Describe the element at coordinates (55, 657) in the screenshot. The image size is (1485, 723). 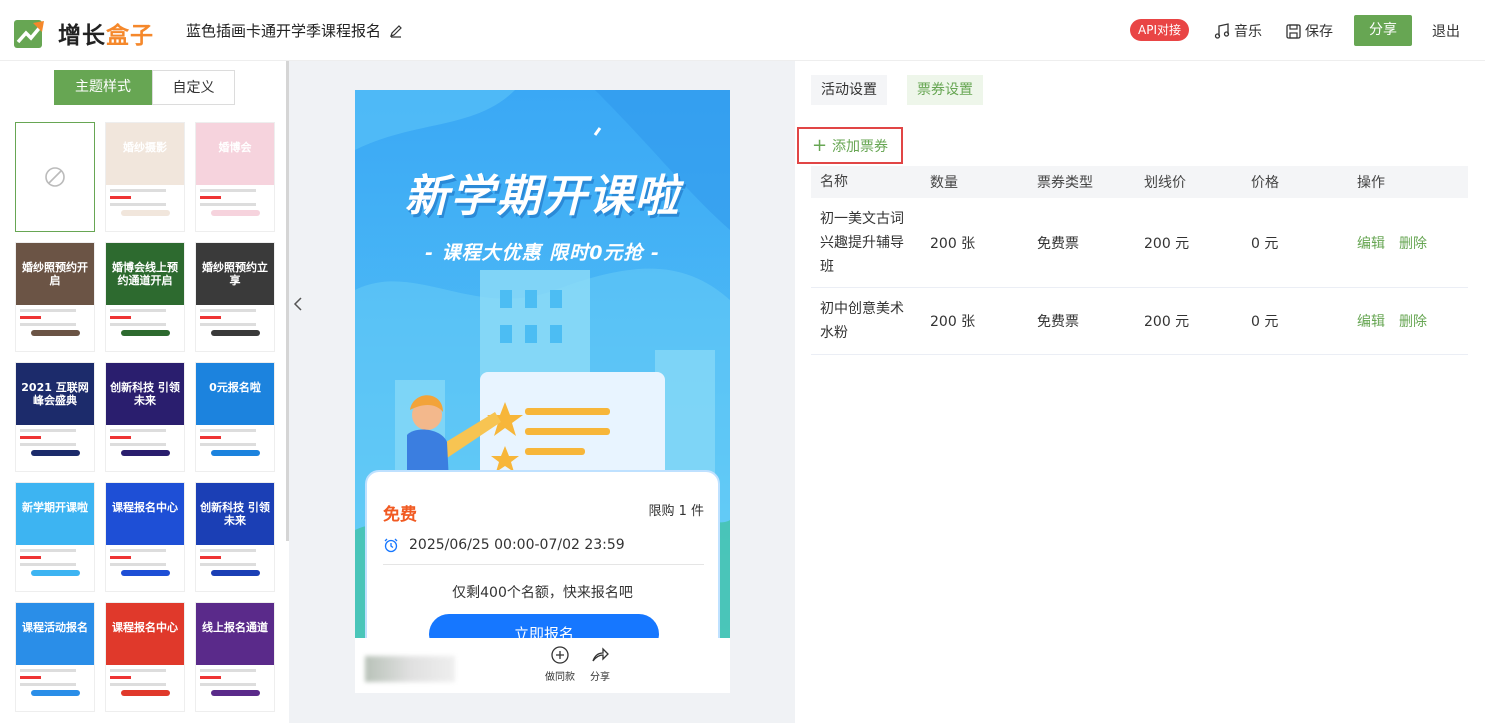
I see `template-thumbnail: 课程活动报名` at that location.